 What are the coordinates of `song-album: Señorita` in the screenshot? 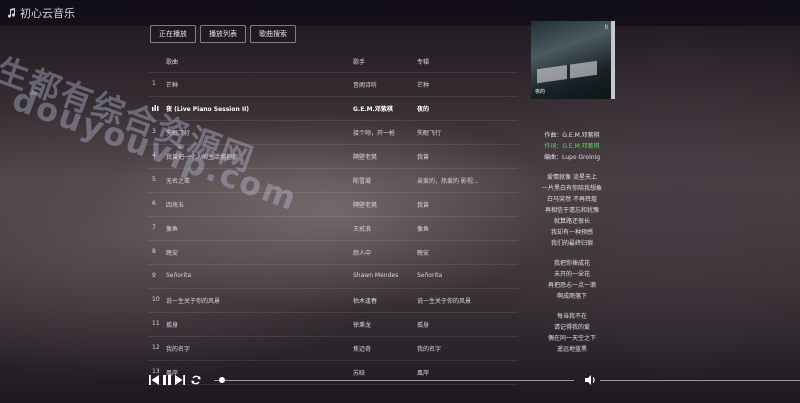 It's located at (430, 275).